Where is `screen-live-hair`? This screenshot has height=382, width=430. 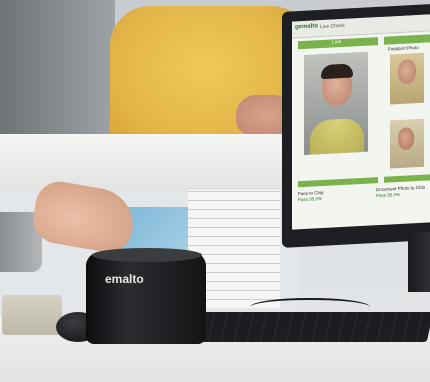 screen-live-hair is located at coordinates (337, 71).